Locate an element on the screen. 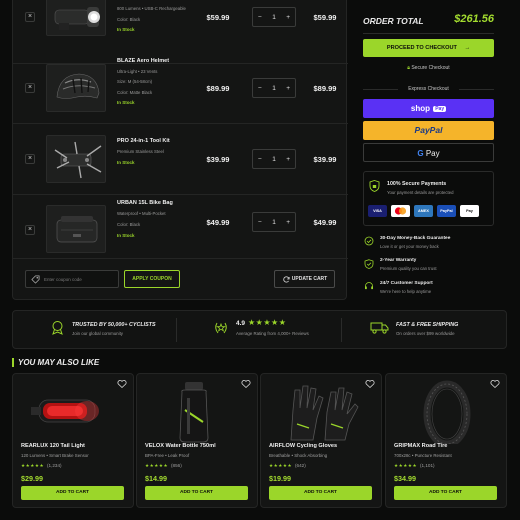  item-name: BLAZE Aero Helmet is located at coordinates (143, 61).